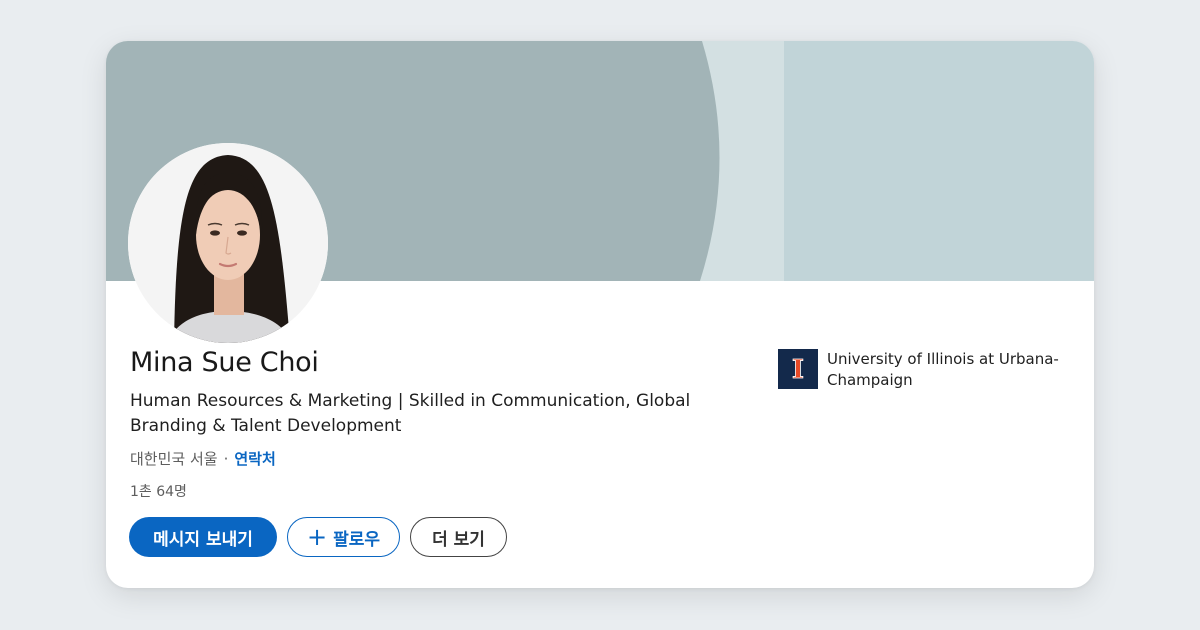  What do you see at coordinates (158, 492) in the screenshot?
I see `connections-count: 1촌 64명` at bounding box center [158, 492].